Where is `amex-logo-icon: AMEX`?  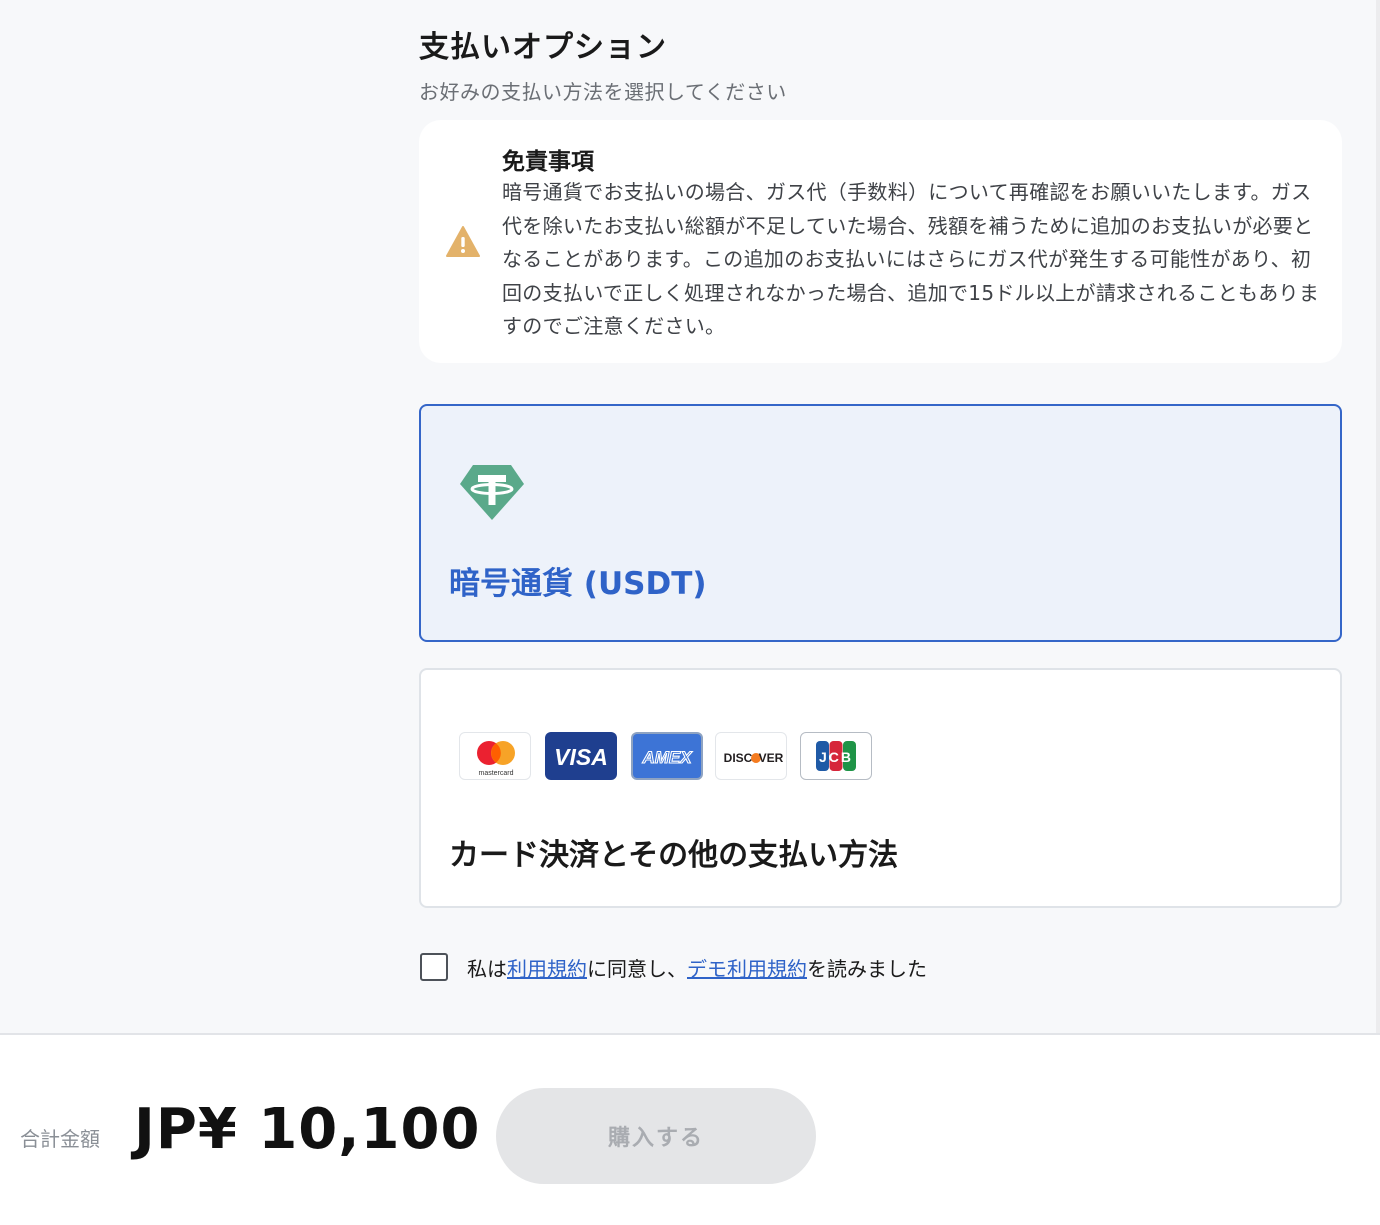
amex-logo-icon: AMEX is located at coordinates (667, 756).